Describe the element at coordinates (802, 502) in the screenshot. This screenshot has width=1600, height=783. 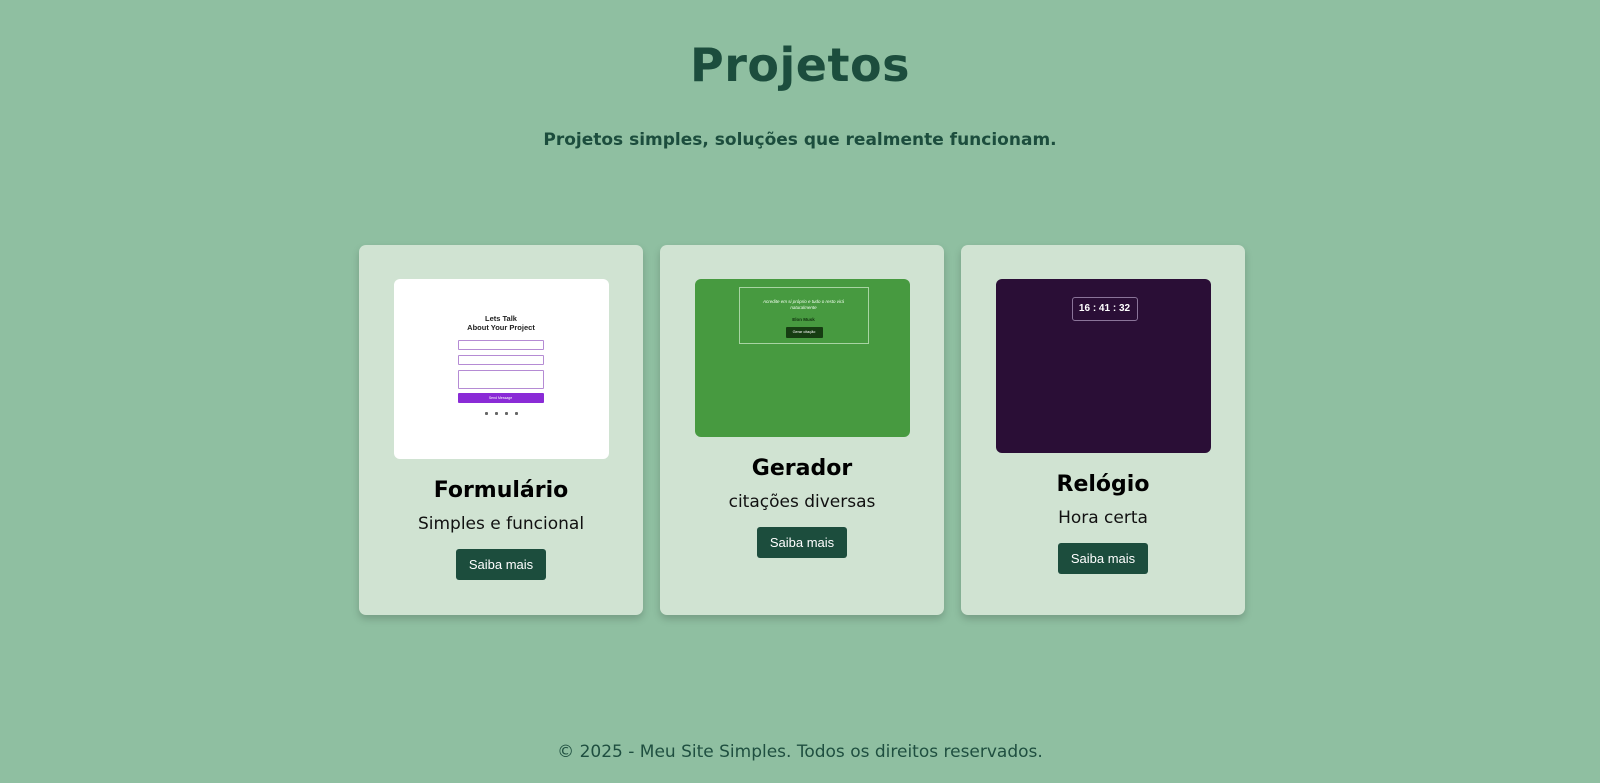
I see `project-description: citações diversas` at that location.